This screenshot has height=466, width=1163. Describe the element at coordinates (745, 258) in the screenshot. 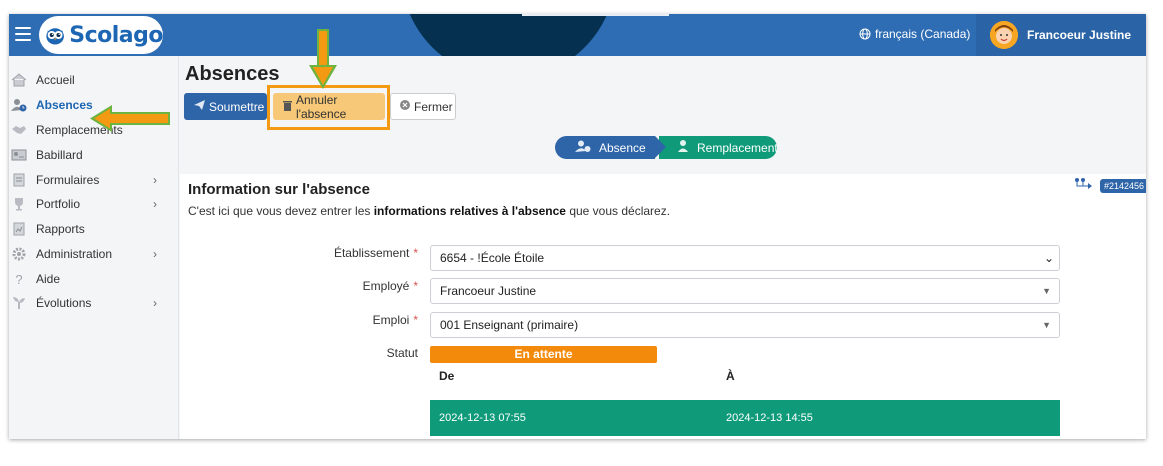

I see `etablissement-select: 6654 - !École Étoile ⌄` at that location.